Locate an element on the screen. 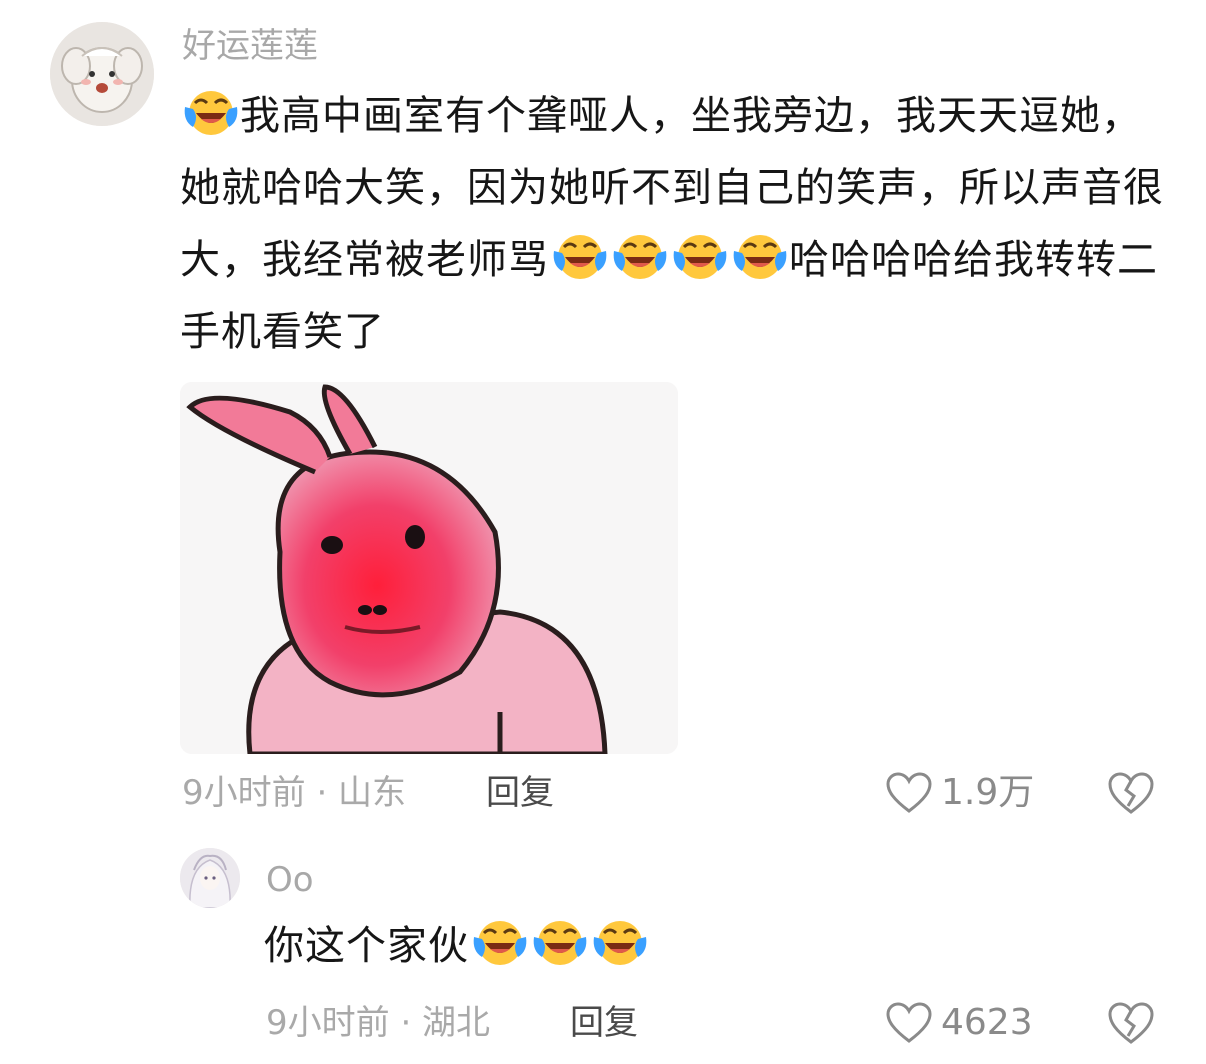 Image resolution: width=1206 pixels, height=1064 pixels. comment-text: 你这个家伙 is located at coordinates (714, 946).